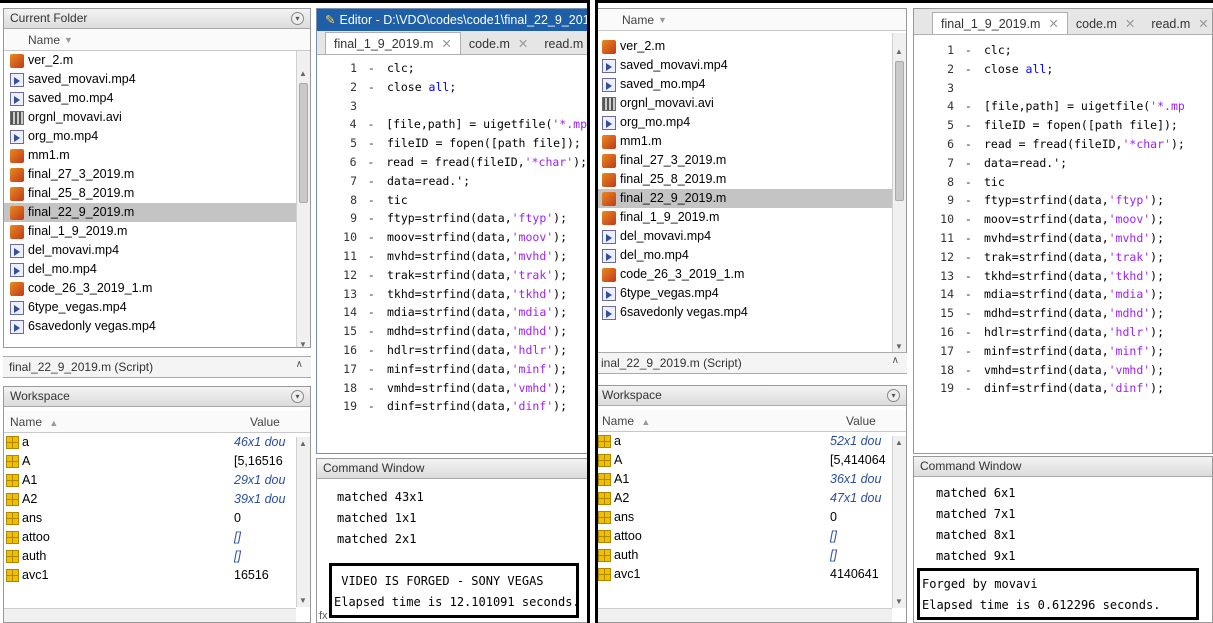 The height and width of the screenshot is (623, 1213). What do you see at coordinates (157, 269) in the screenshot?
I see `file-item: del_mo.mp4` at bounding box center [157, 269].